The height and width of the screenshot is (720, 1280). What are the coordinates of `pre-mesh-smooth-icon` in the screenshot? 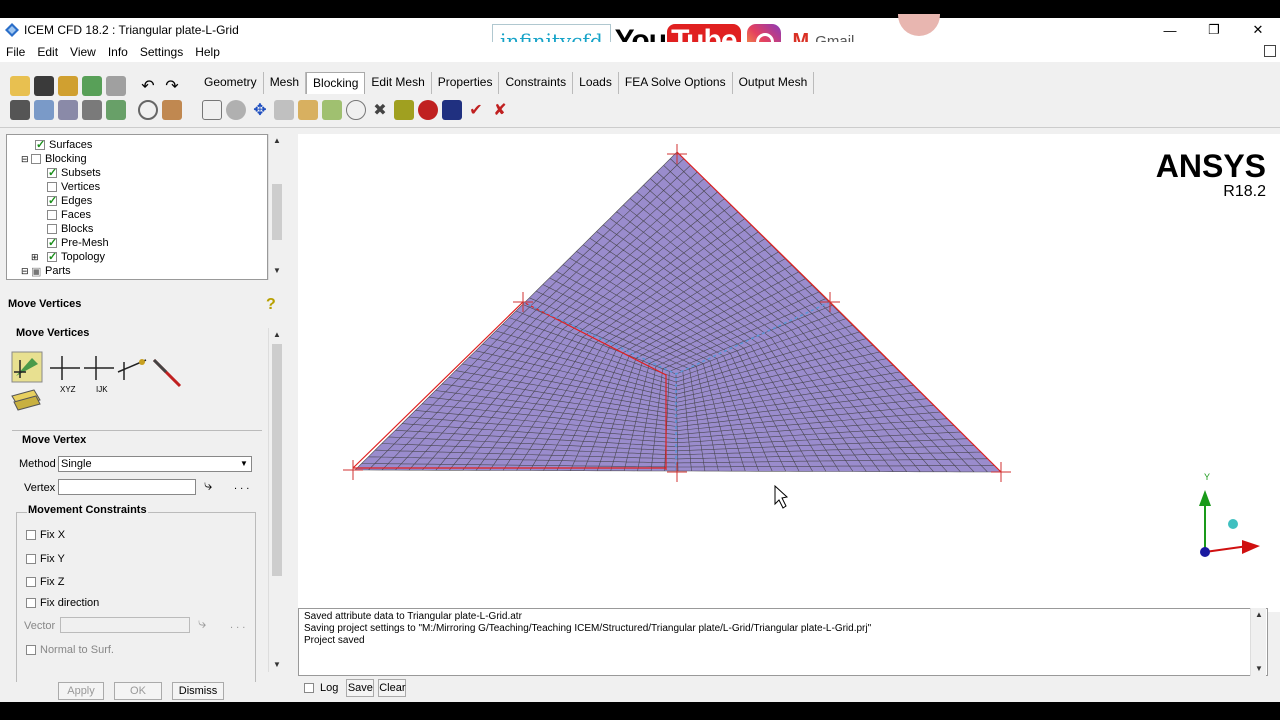 It's located at (428, 110).